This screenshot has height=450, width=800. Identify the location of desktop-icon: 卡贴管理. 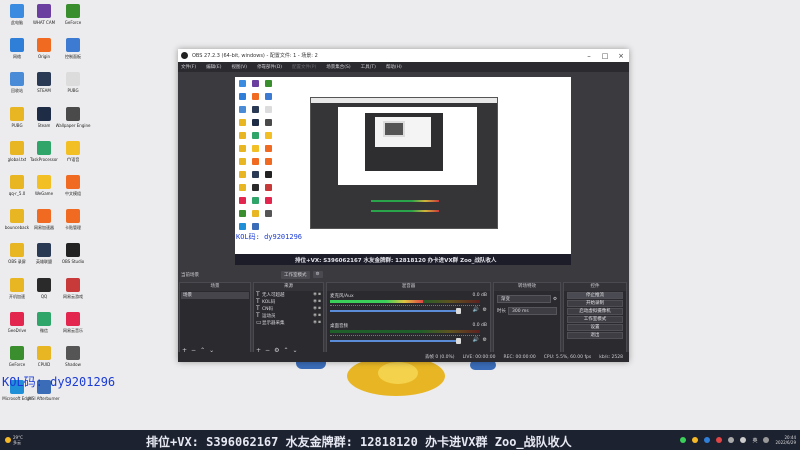
(73, 225).